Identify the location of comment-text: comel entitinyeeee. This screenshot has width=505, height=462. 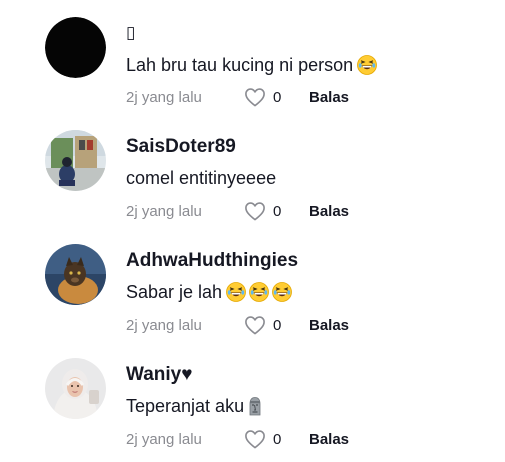
(201, 178).